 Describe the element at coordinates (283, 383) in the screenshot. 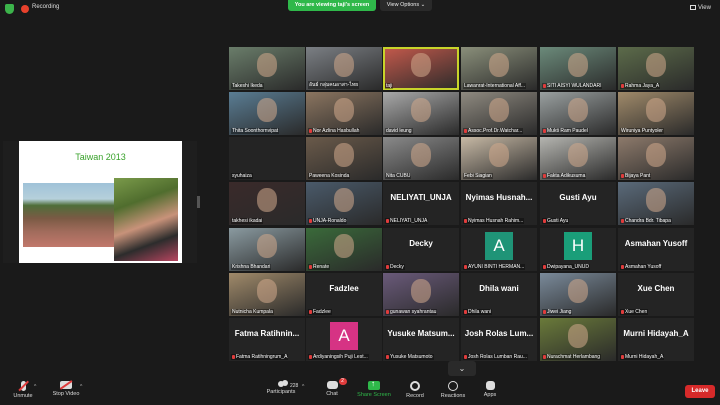

I see `participants-icon` at that location.